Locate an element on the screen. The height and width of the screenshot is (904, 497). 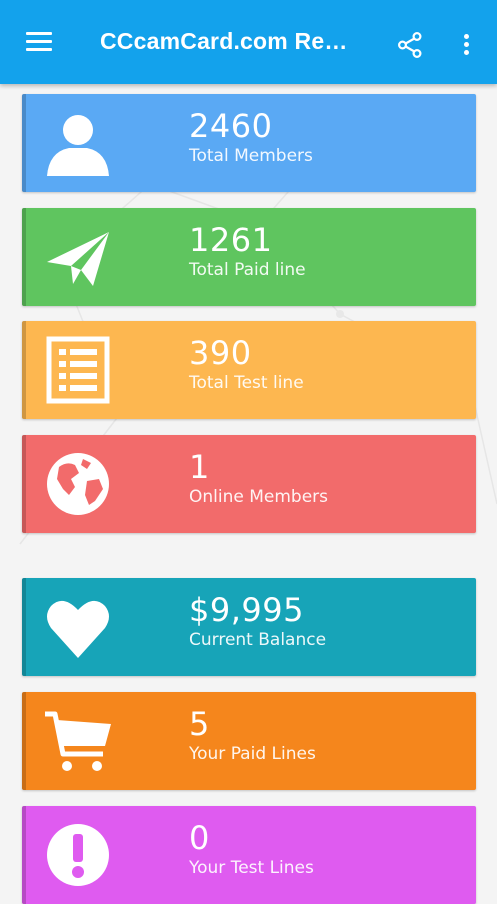
app-title: CCcamCard.com Reseller Panel is located at coordinates (227, 41).